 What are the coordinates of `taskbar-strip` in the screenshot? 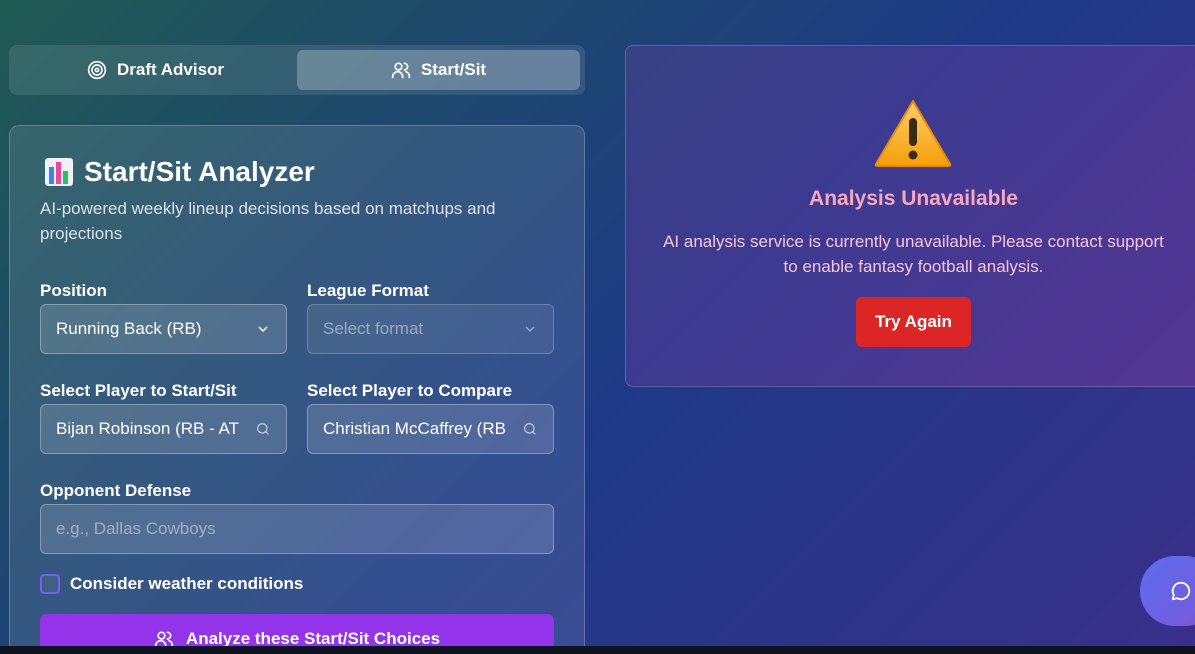 It's located at (597, 650).